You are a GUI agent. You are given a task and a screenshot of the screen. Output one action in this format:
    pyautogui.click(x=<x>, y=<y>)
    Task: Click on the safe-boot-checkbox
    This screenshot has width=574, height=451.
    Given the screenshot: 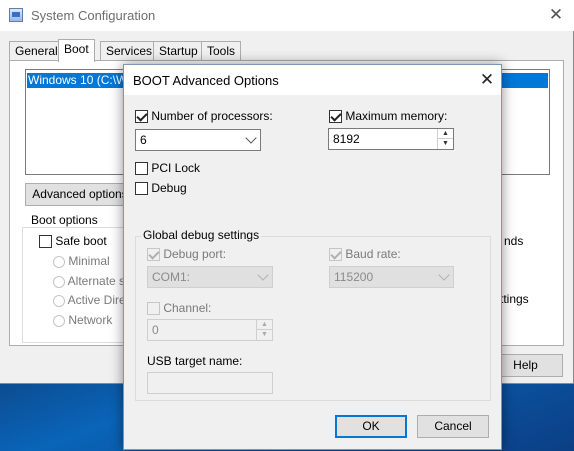 What is the action you would take?
    pyautogui.click(x=45, y=242)
    